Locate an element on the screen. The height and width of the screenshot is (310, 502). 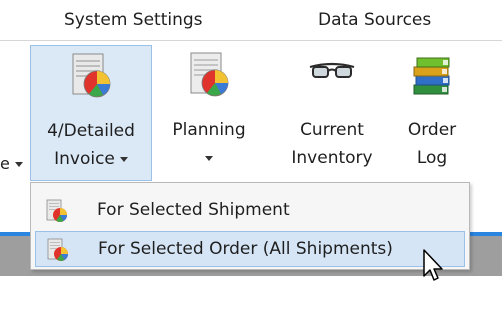
planning-chart-icon is located at coordinates (209, 74).